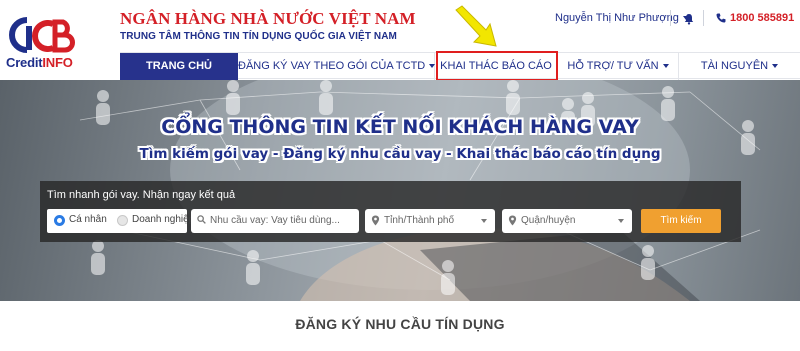 This screenshot has width=800, height=351. Describe the element at coordinates (400, 324) in the screenshot. I see `section-title: ĐĂNG KÝ NHU CẦU TÍN DỤNG` at that location.